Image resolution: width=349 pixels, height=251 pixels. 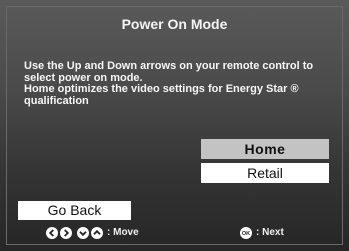 I want to click on left-arrow-icon, so click(x=52, y=232).